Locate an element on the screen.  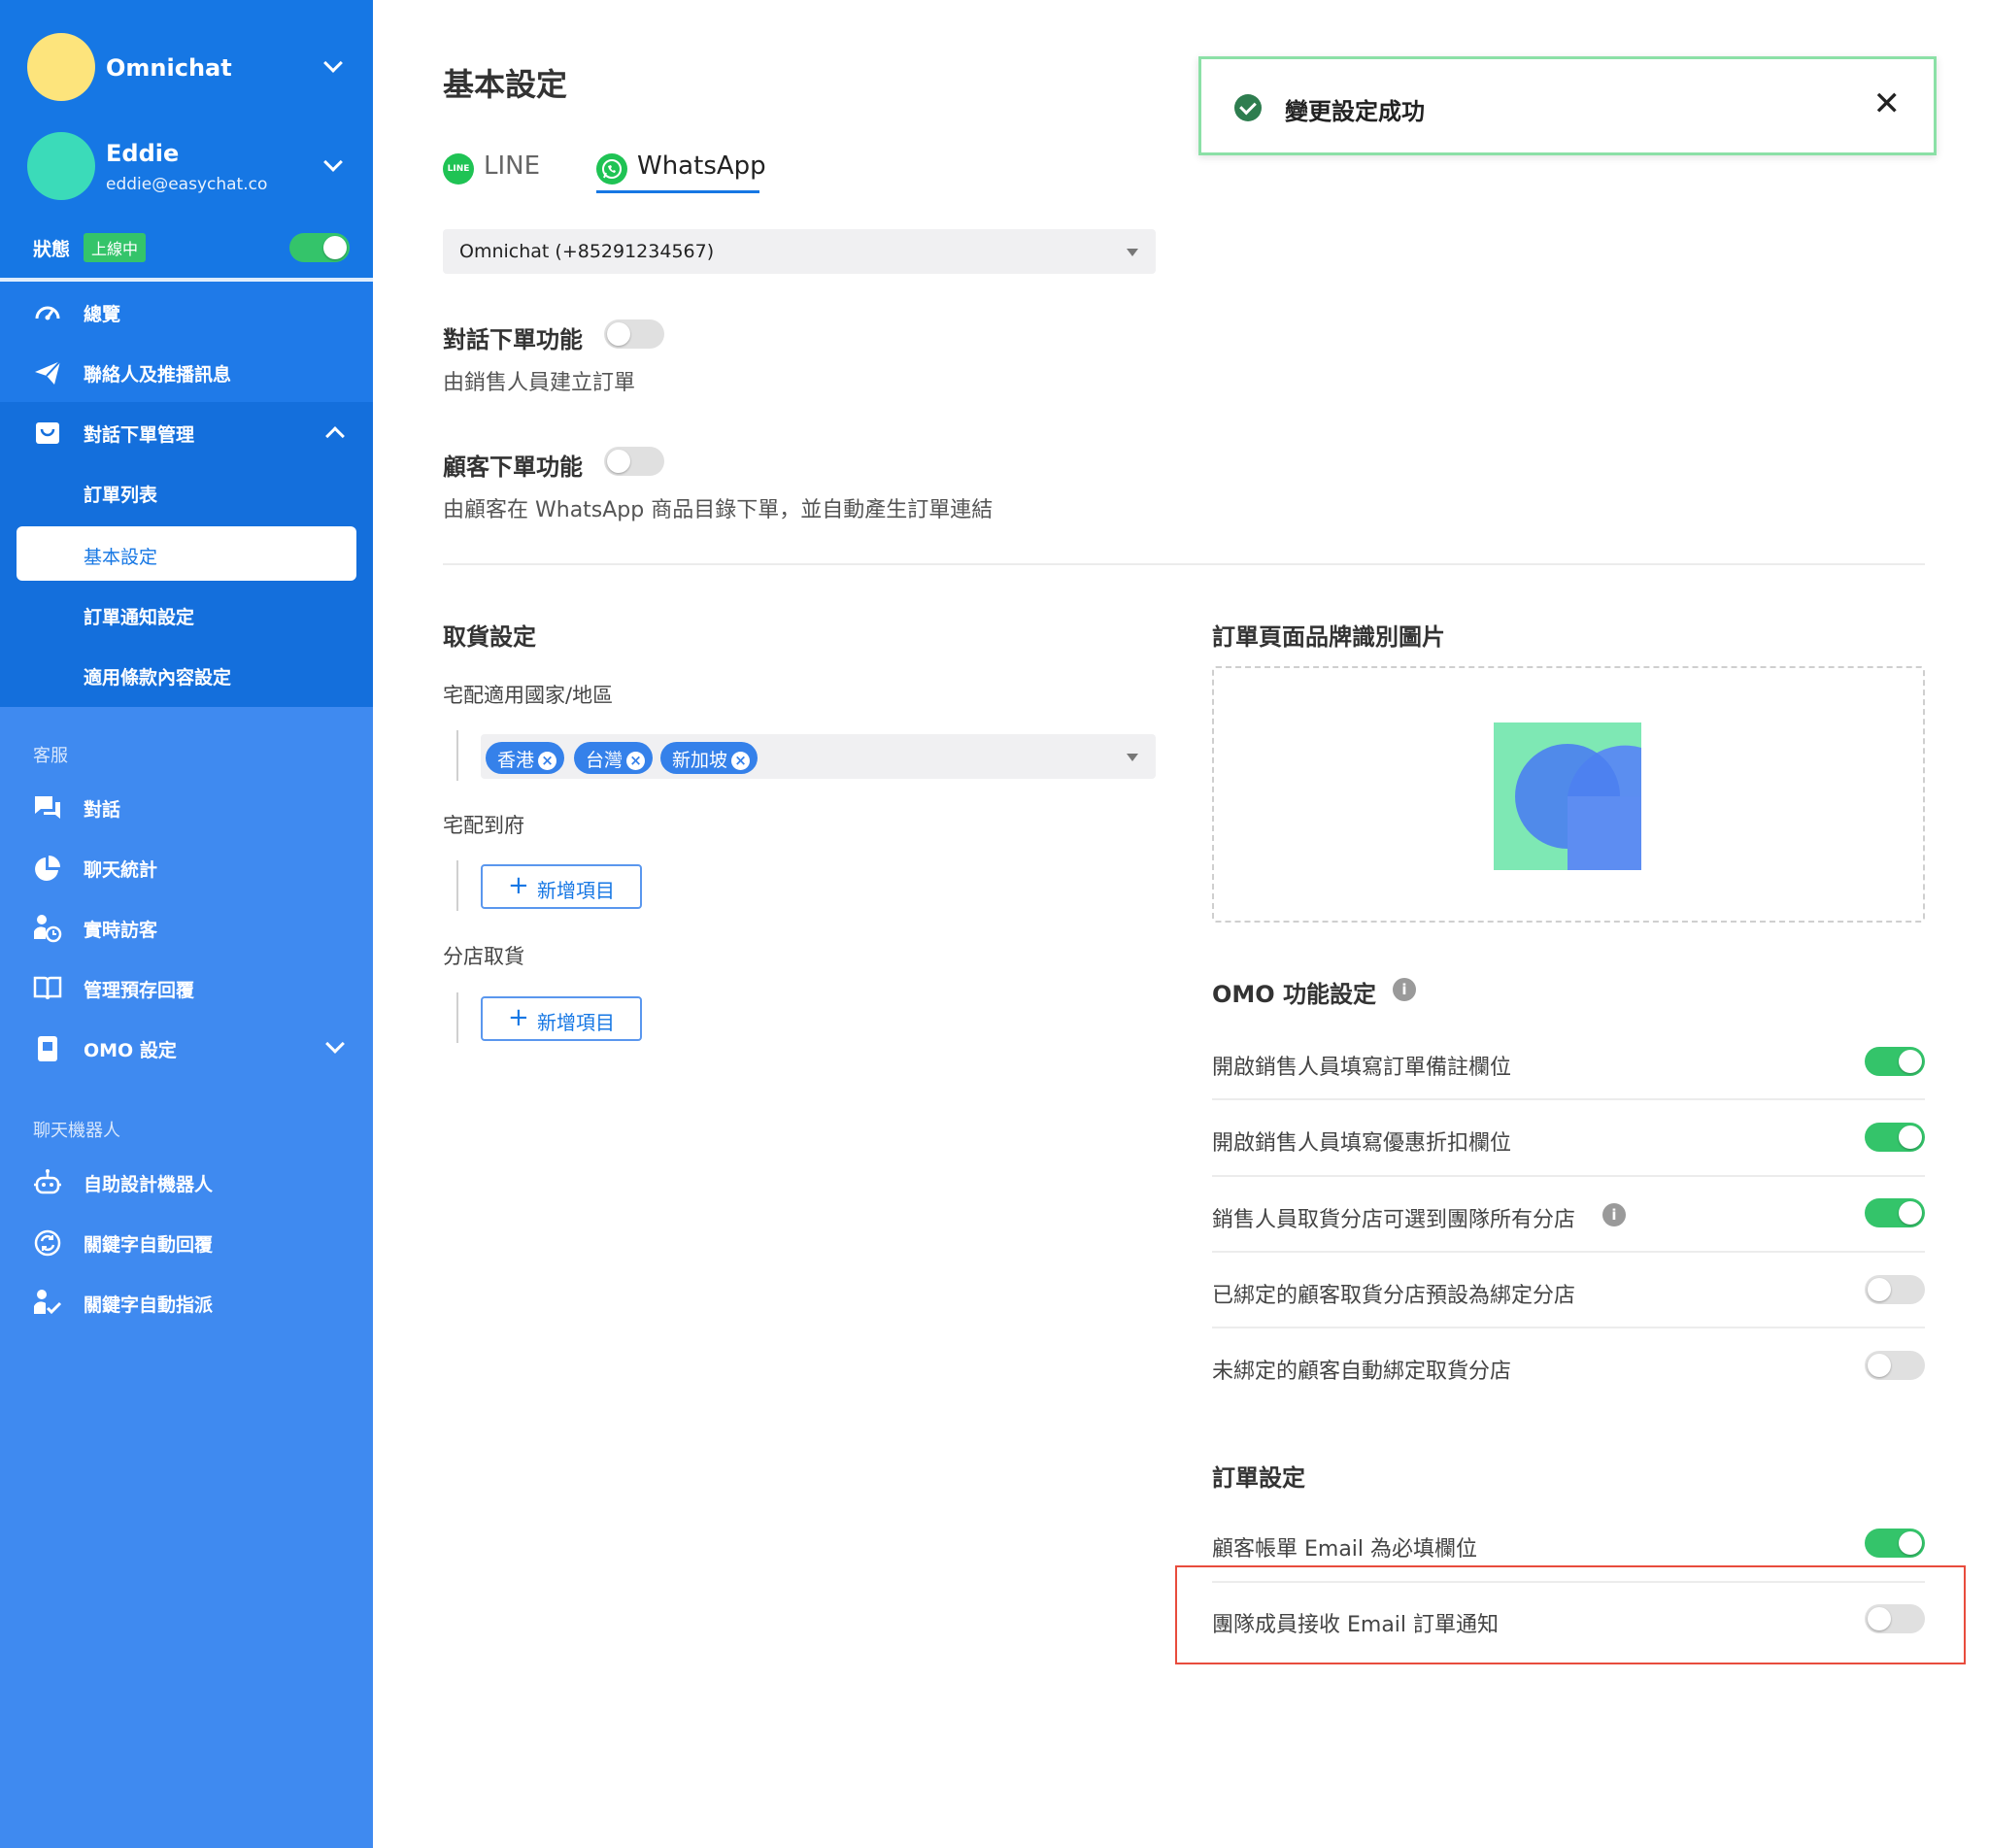
close-icon: ✕ is located at coordinates (1887, 103).